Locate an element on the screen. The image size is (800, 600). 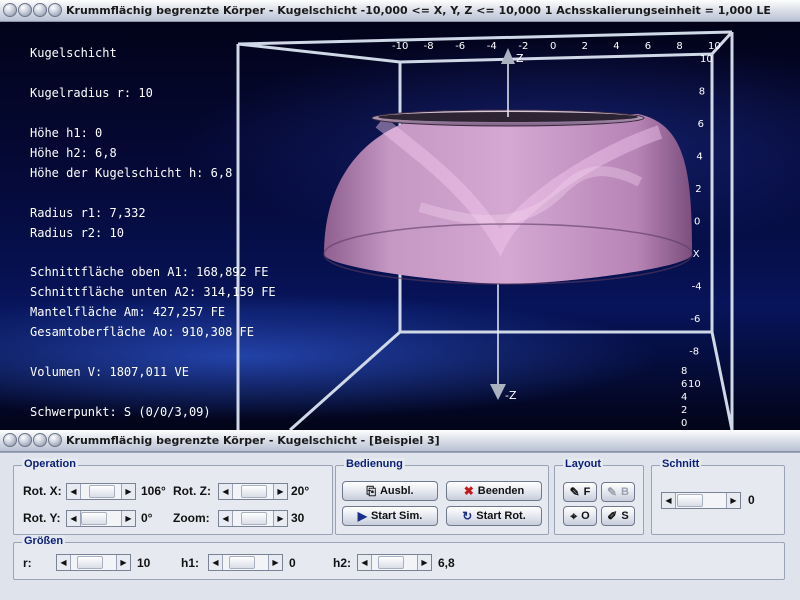
h2-label: h2: is located at coordinates (342, 563).